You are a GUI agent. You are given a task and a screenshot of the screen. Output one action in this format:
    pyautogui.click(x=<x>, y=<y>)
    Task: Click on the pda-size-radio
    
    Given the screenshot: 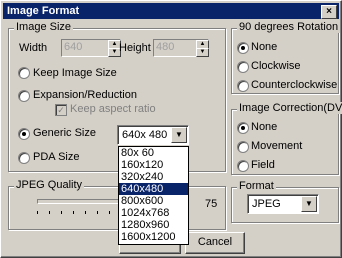 What is the action you would take?
    pyautogui.click(x=24, y=158)
    